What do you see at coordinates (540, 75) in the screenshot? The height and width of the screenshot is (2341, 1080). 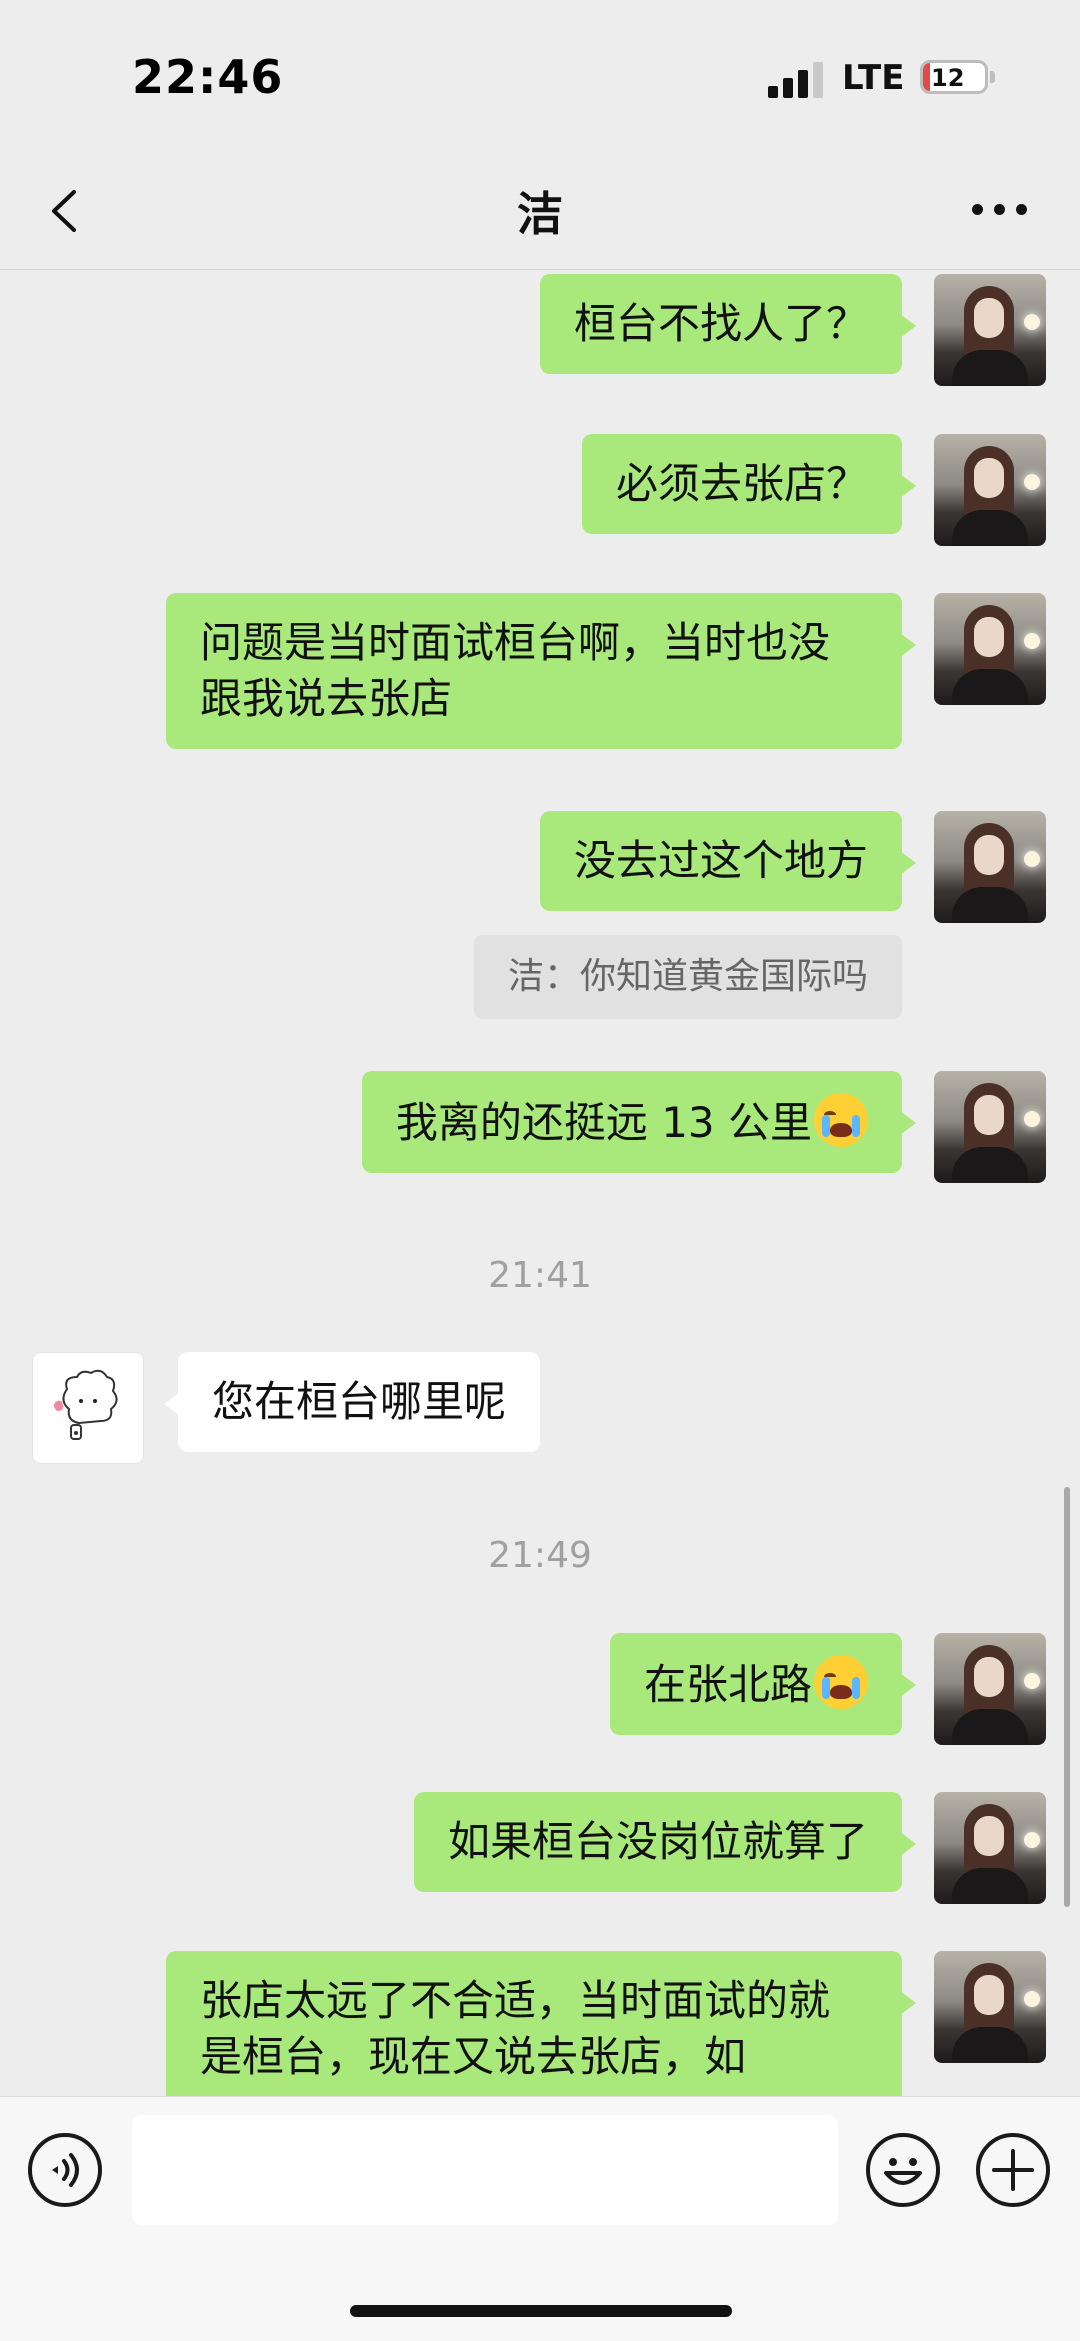 I see `status-bar: 22:46 LTE 12` at bounding box center [540, 75].